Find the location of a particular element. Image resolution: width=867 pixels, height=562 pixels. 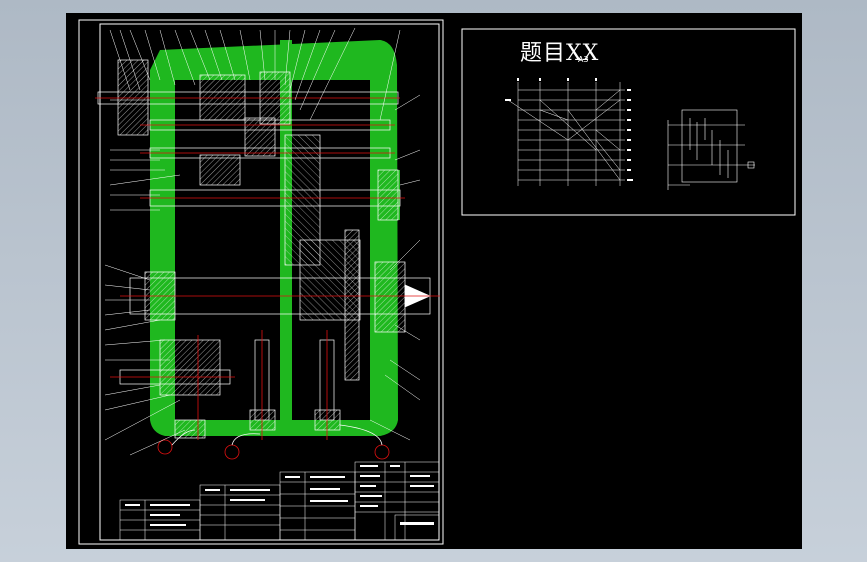

right-sheet-frame is located at coordinates (628, 122).